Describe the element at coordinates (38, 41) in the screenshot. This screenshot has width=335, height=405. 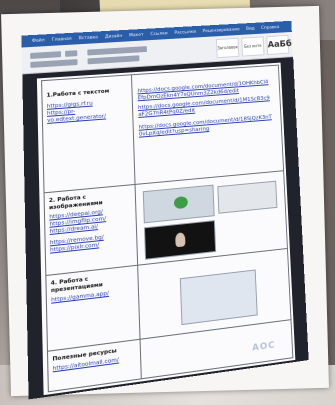
I see `ribbon-tab: Файл` at that location.